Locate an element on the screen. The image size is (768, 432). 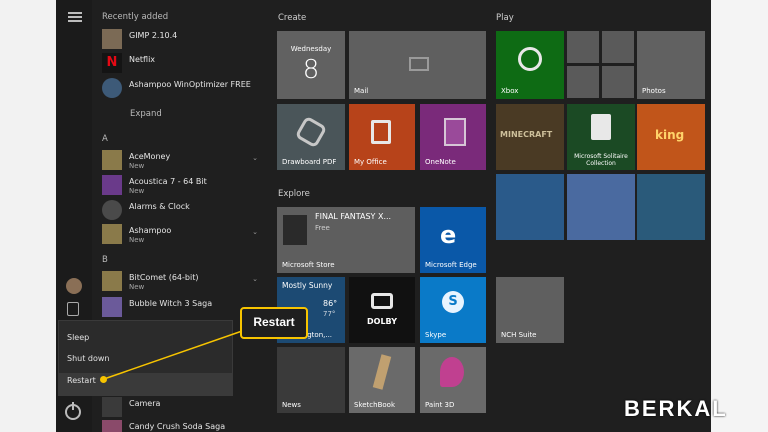
app-bitcomet: BitComet (64-bit) New ⌄ is located at coordinates (180, 282).